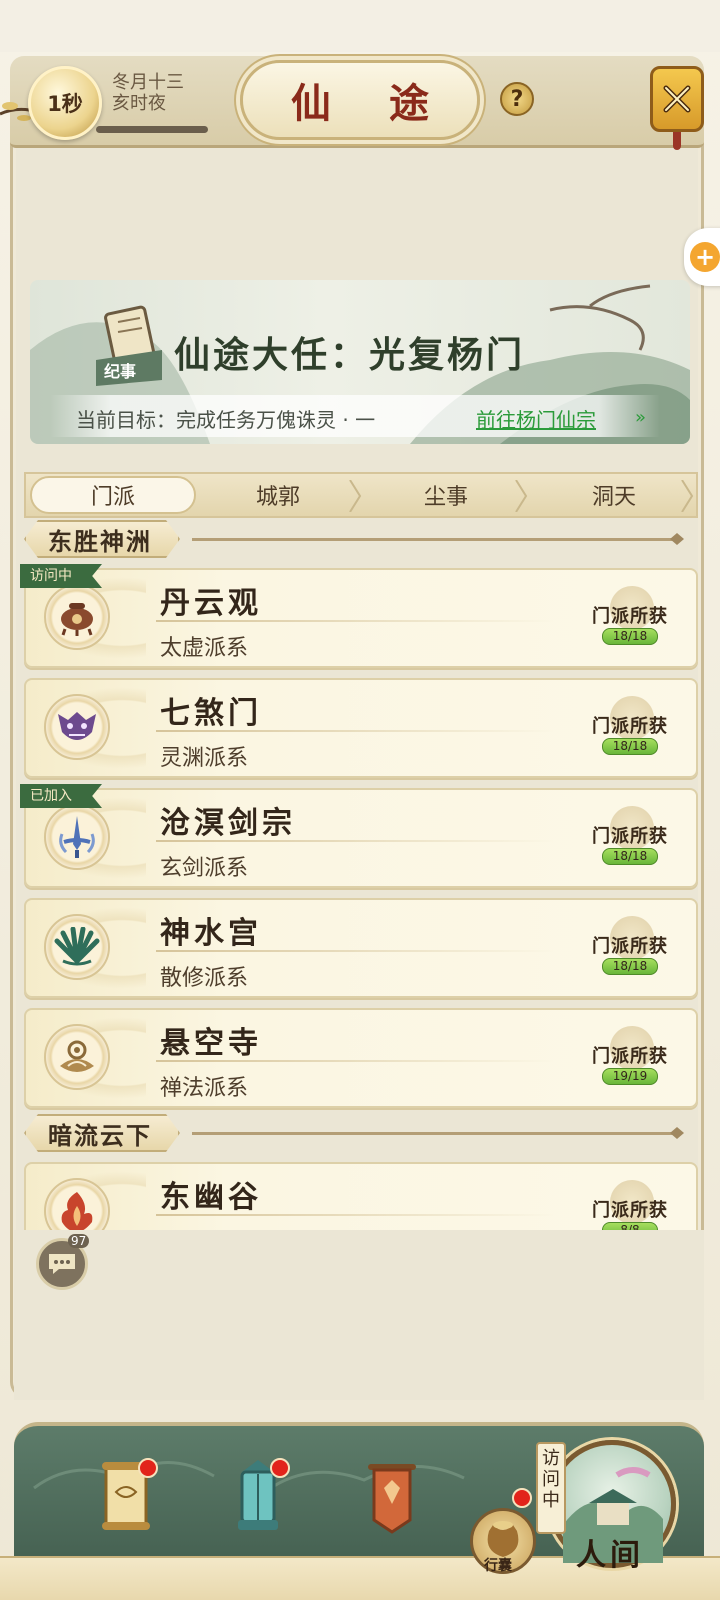 Image resolution: width=720 pixels, height=1600 pixels. What do you see at coordinates (211, 1197) in the screenshot?
I see `clan-name: 东幽谷` at bounding box center [211, 1197].